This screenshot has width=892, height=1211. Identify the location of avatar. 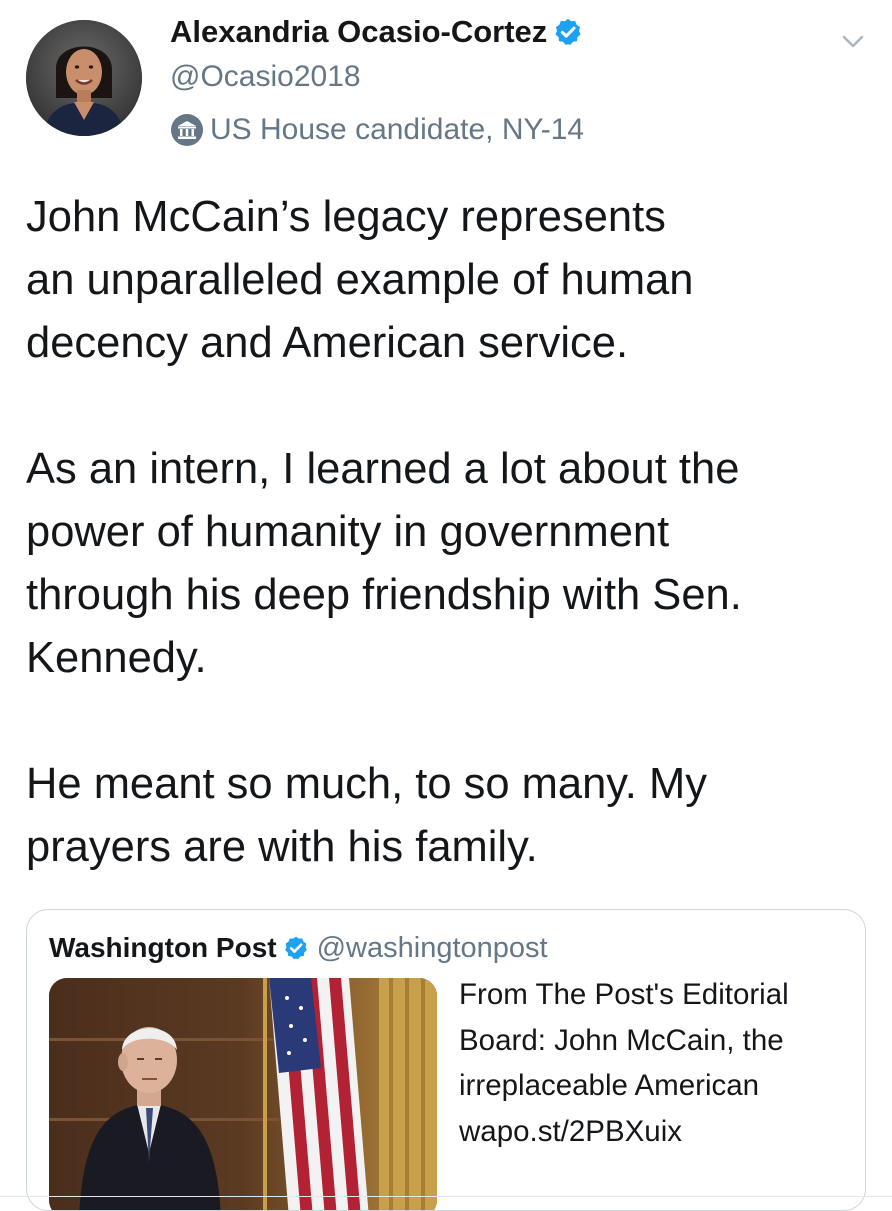
(84, 78).